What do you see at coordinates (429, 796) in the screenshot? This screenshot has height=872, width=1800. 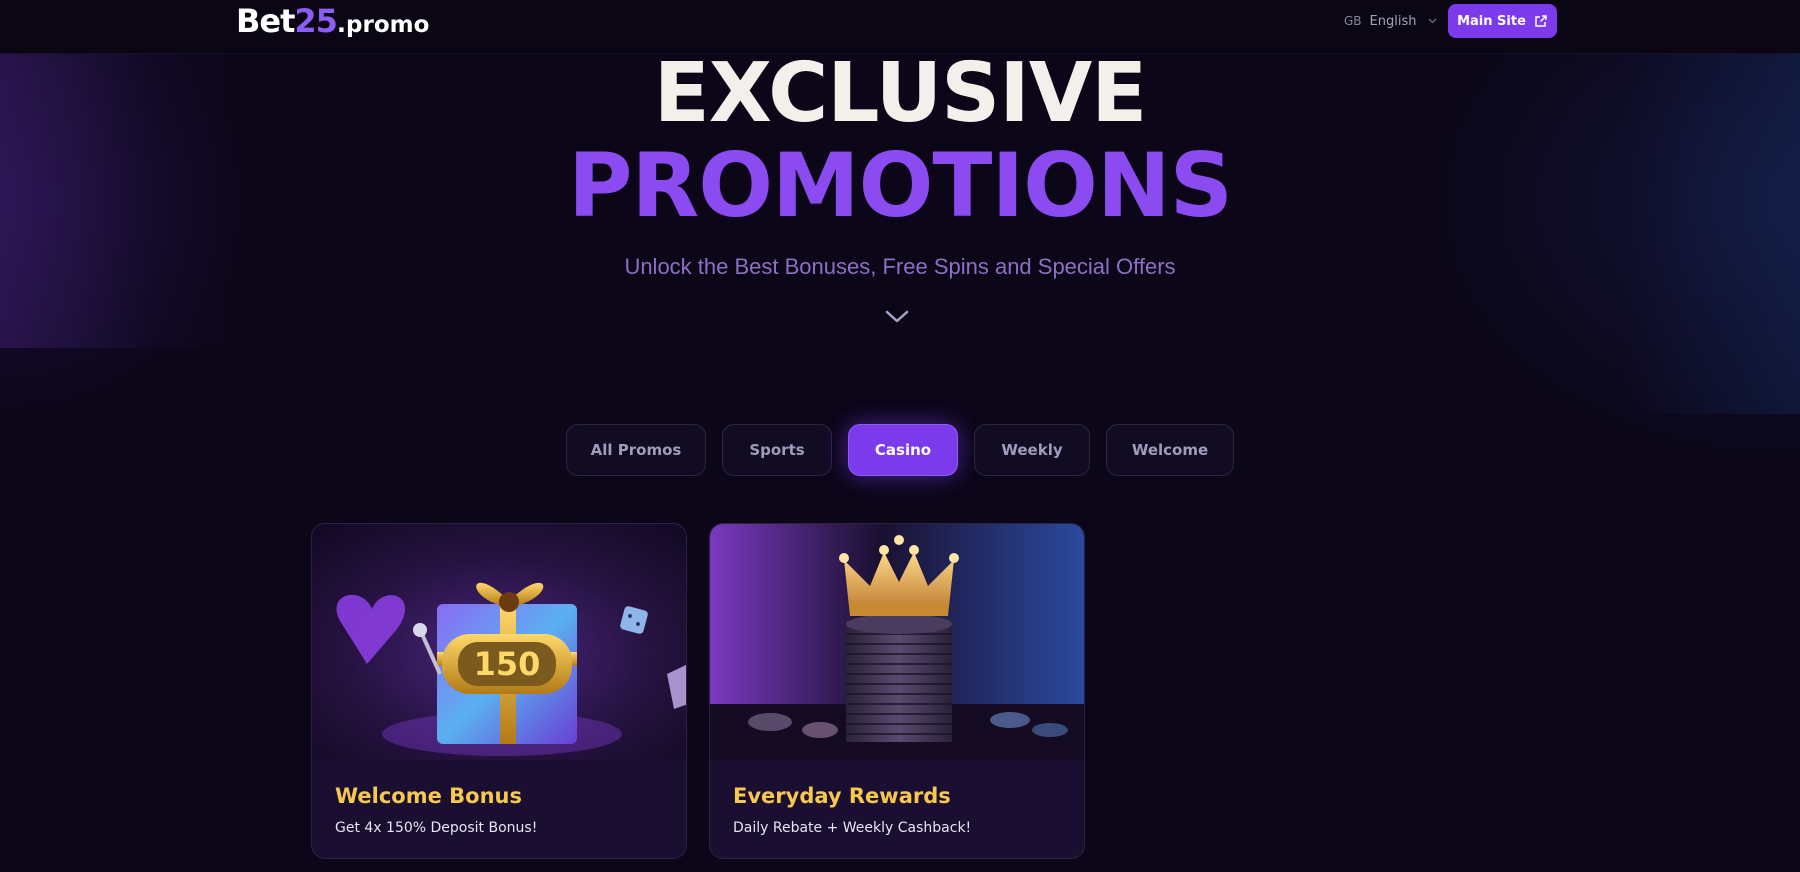 I see `card-title: Welcome Bonus` at bounding box center [429, 796].